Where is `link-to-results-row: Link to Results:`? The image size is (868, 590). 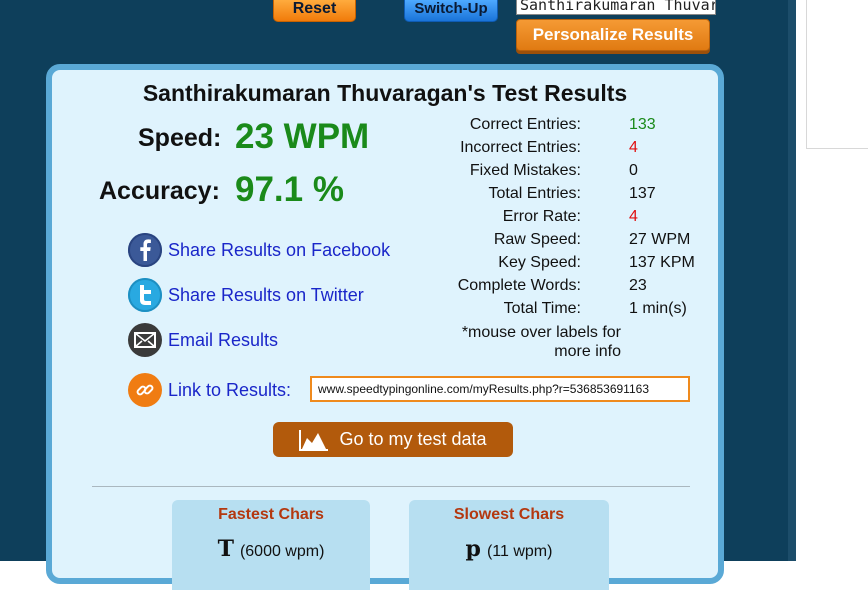 link-to-results-row: Link to Results: is located at coordinates (209, 390).